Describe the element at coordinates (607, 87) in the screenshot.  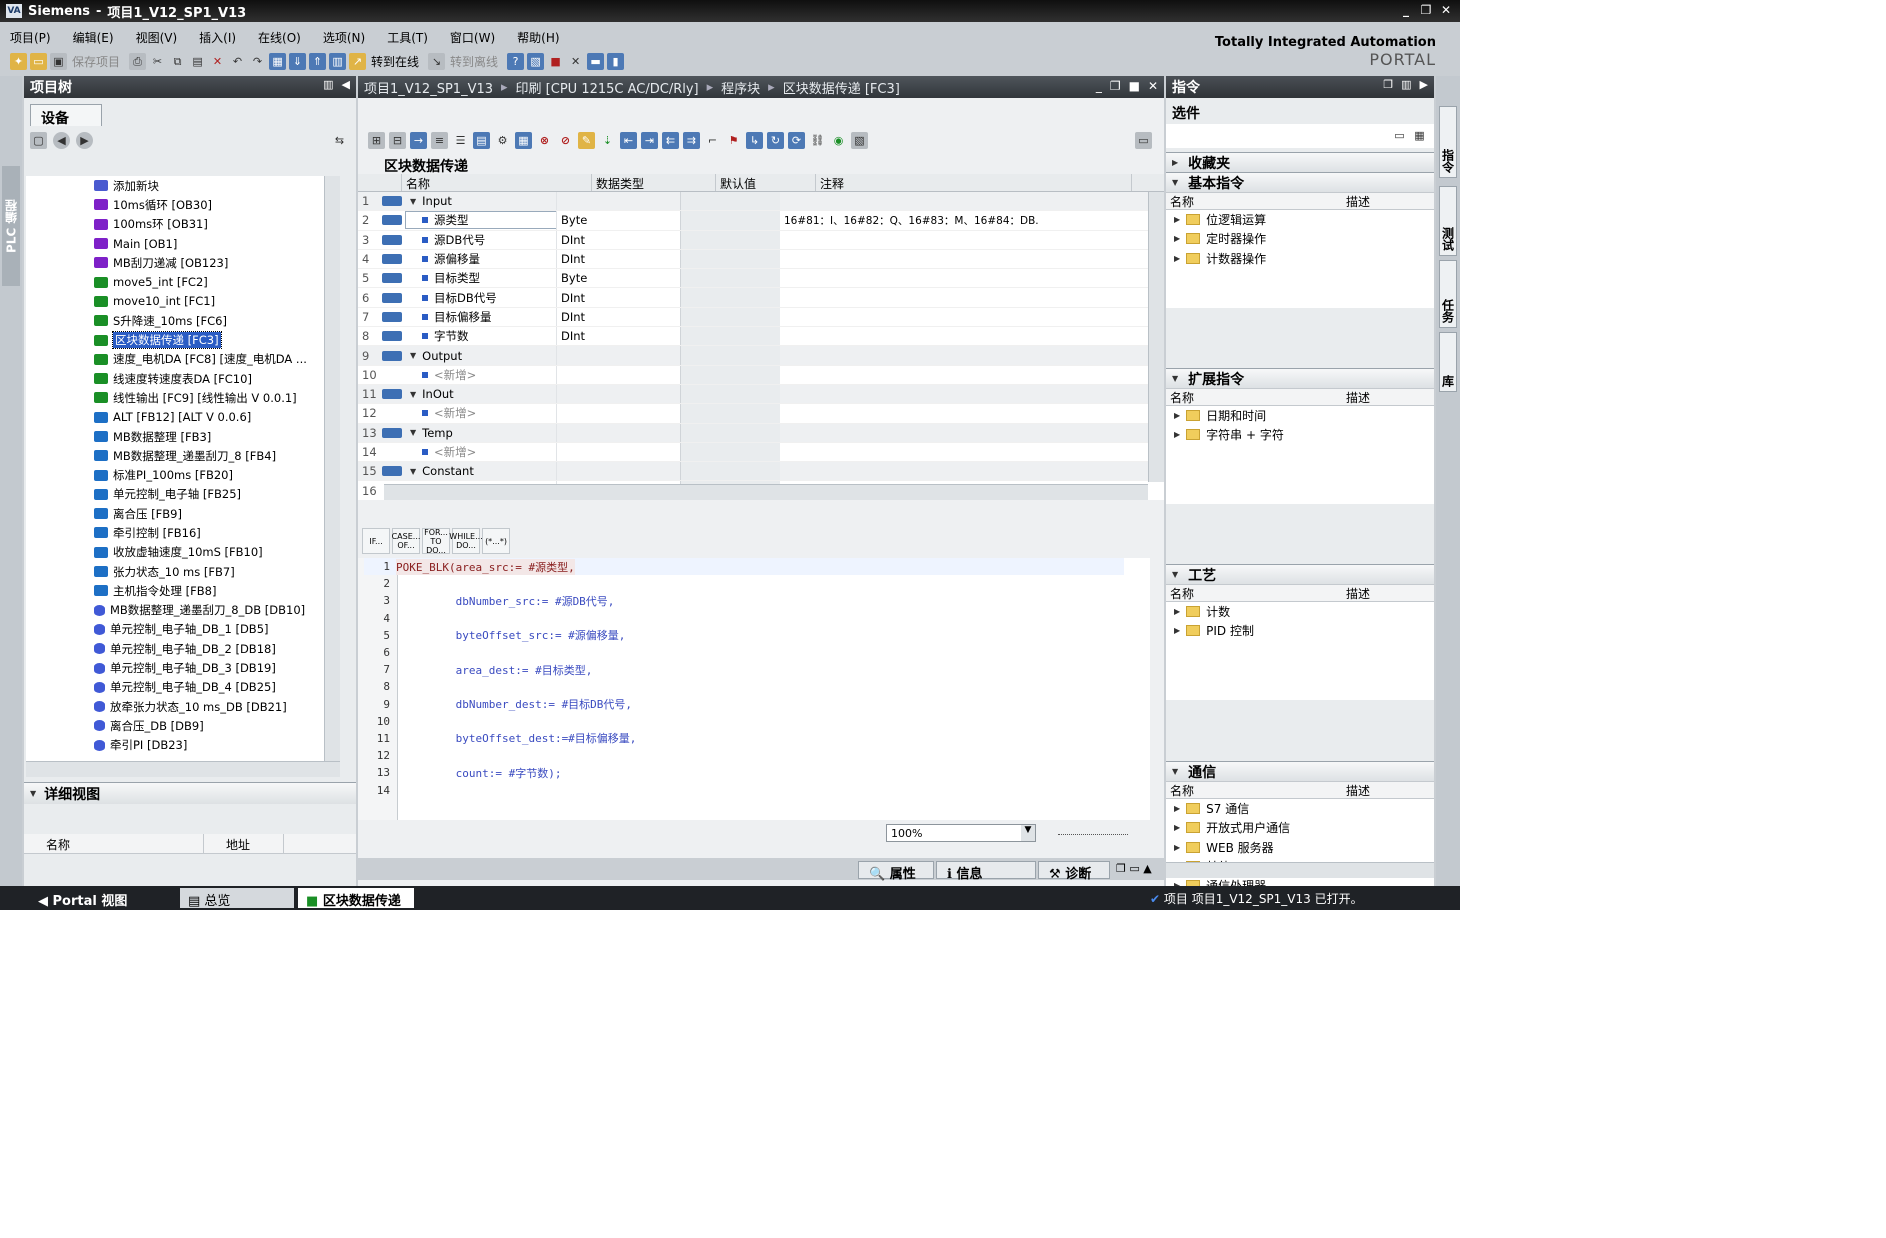
I see `breadcrumb-item: 印刷 [CPU 1215C AC/DC/Rly]` at that location.